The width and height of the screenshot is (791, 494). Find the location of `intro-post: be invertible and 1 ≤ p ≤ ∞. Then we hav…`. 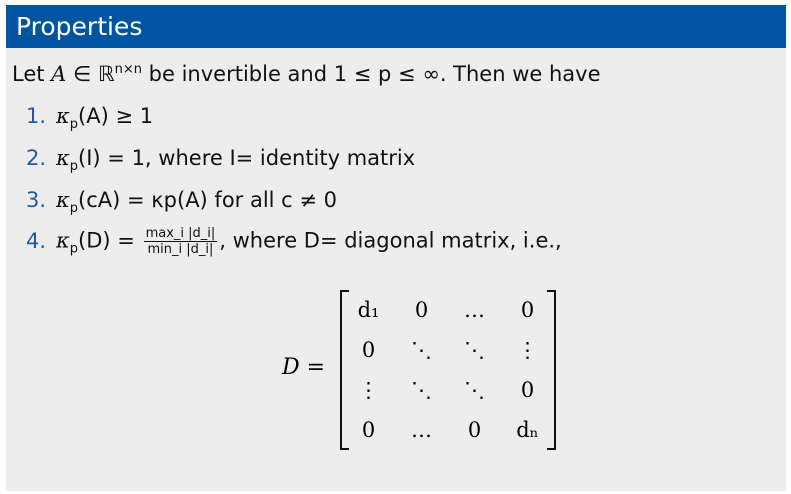

intro-post: be invertible and 1 ≤ p ≤ ∞. Then we hav… is located at coordinates (371, 74).